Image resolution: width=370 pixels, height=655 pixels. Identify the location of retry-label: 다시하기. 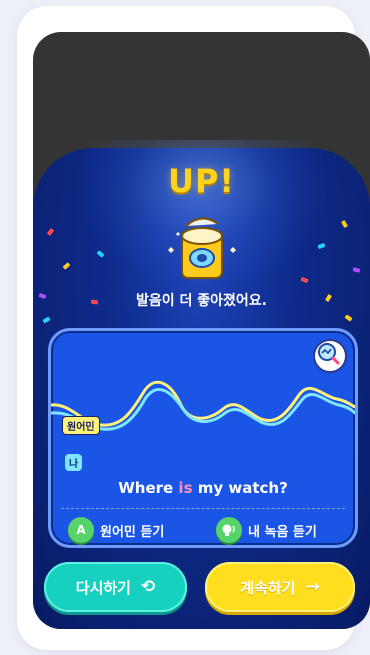
(103, 587).